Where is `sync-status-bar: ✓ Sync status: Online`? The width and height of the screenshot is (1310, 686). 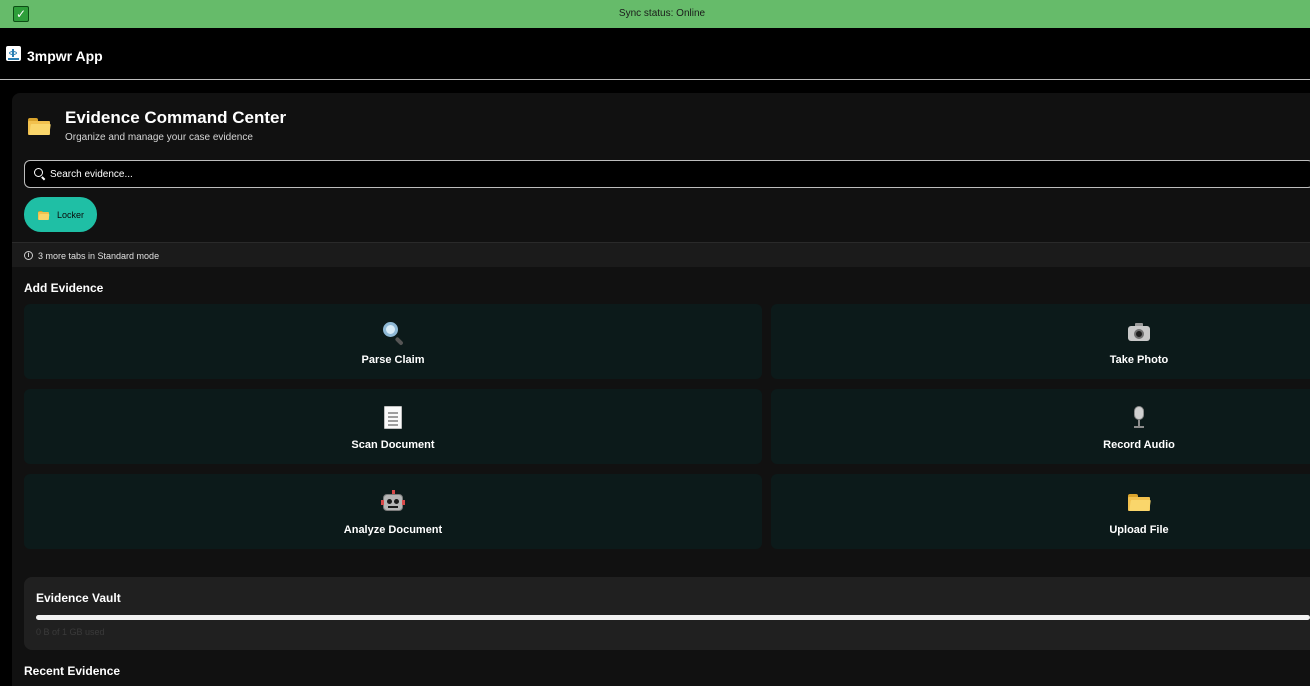
sync-status-bar: ✓ Sync status: Online is located at coordinates (655, 14).